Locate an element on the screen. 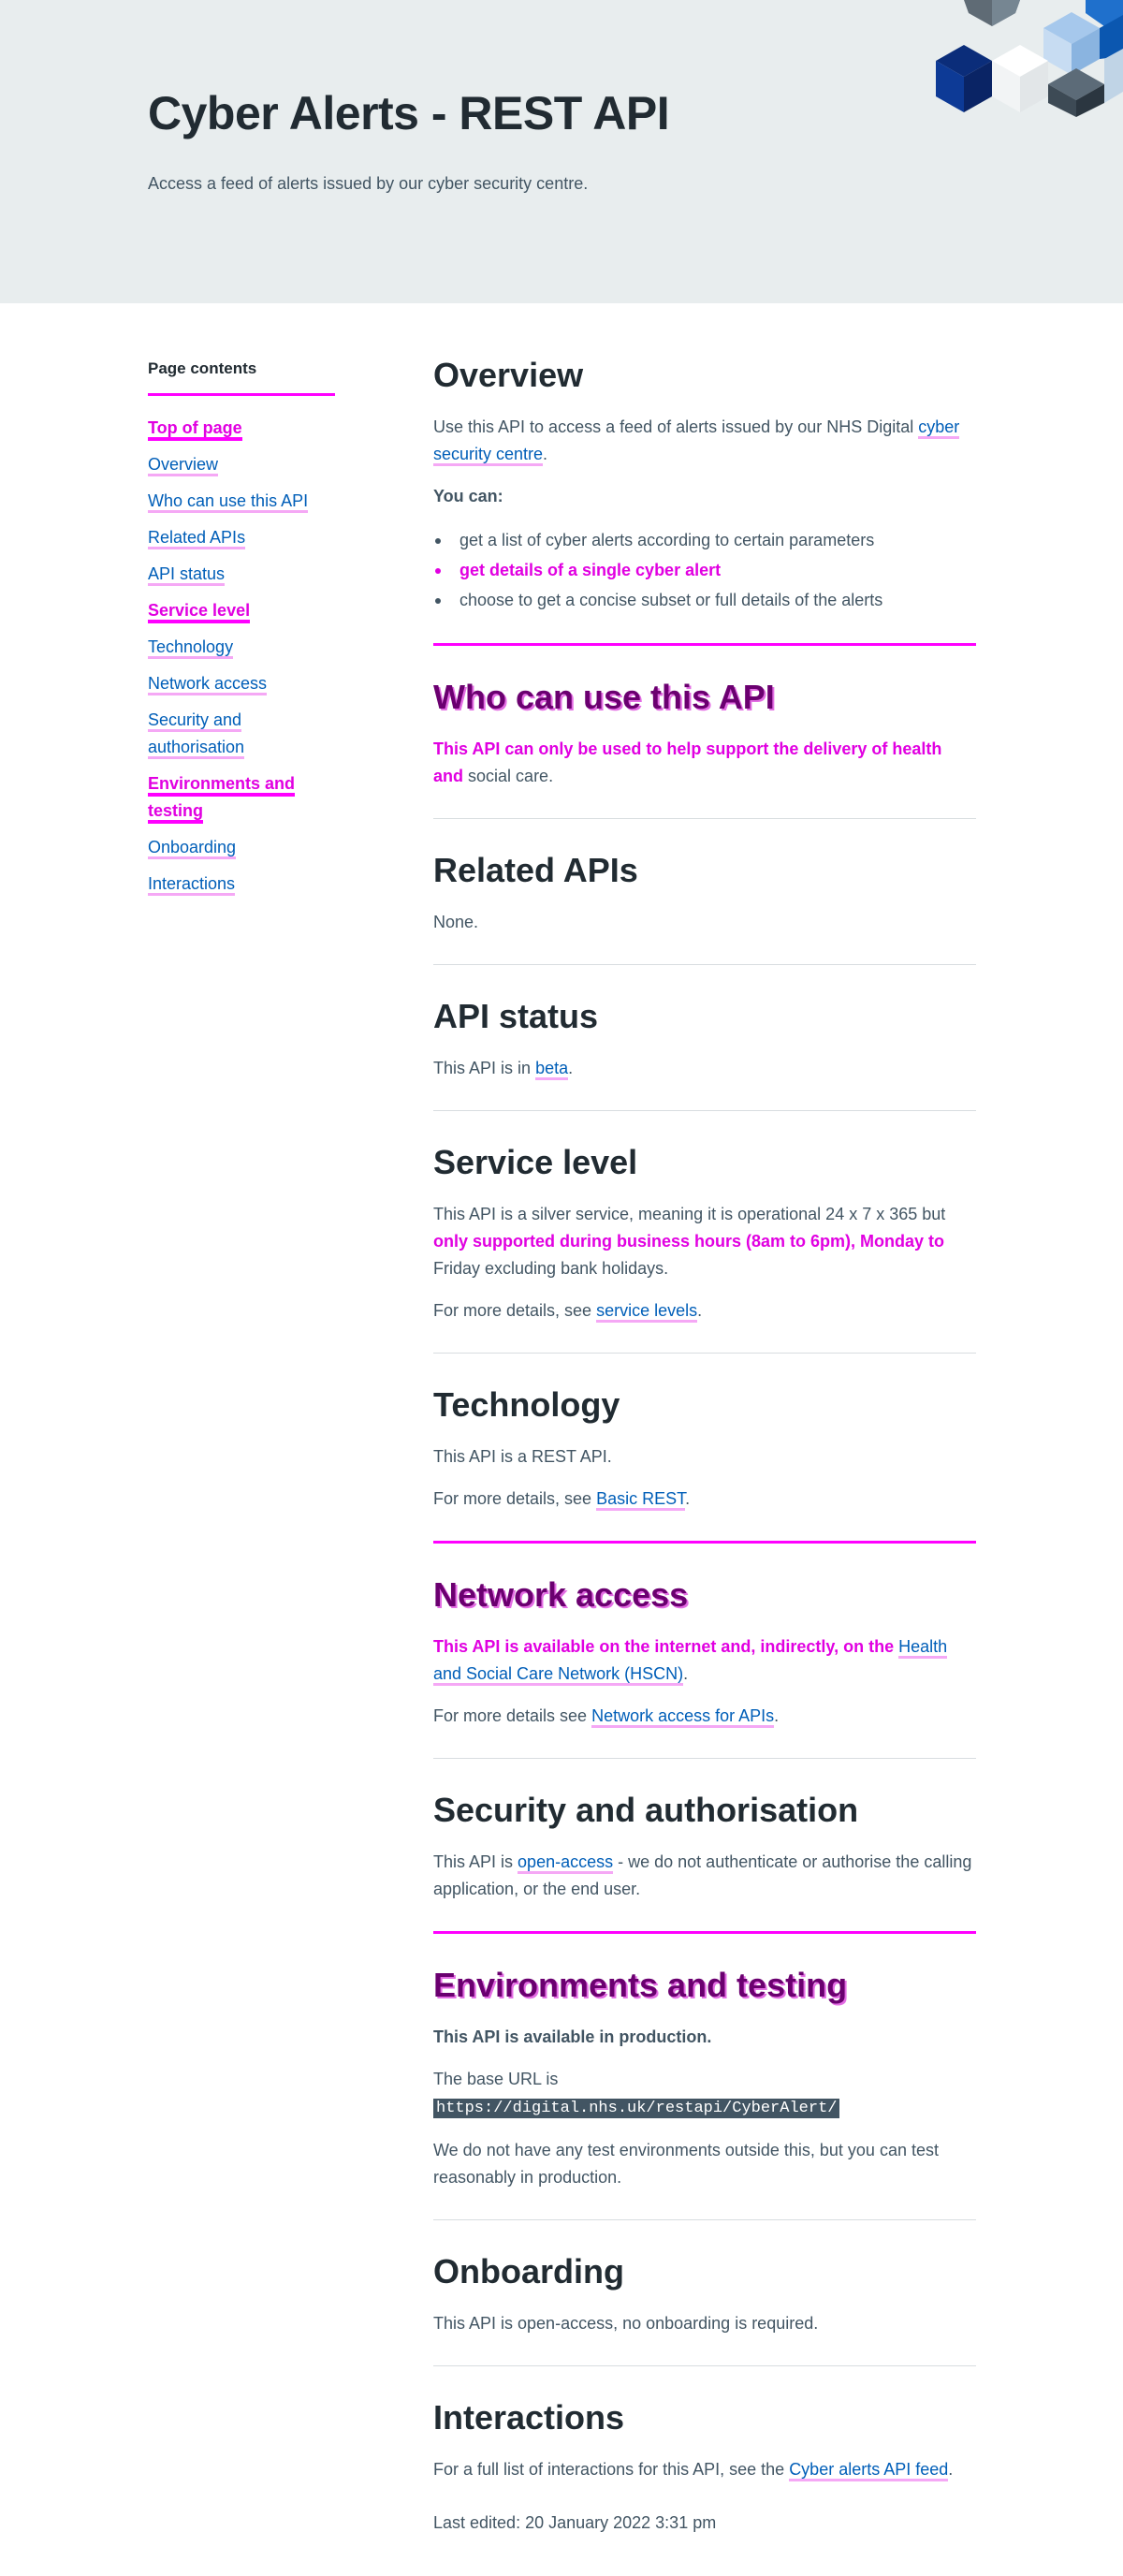 The image size is (1123, 2576). service-more-text: For more details, see service levels. is located at coordinates (704, 1311).